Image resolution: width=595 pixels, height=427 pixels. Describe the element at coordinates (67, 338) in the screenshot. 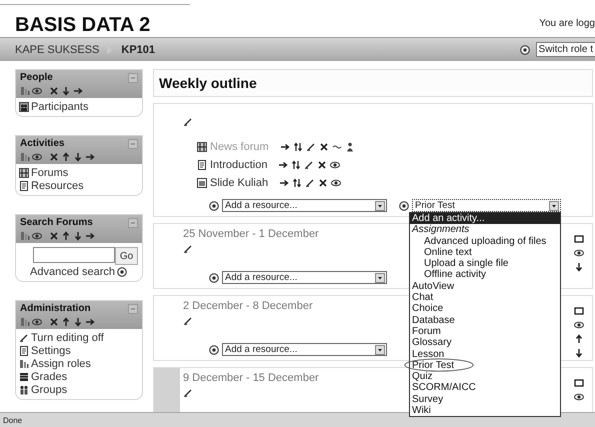

I see `block-link: Turn editing off` at that location.